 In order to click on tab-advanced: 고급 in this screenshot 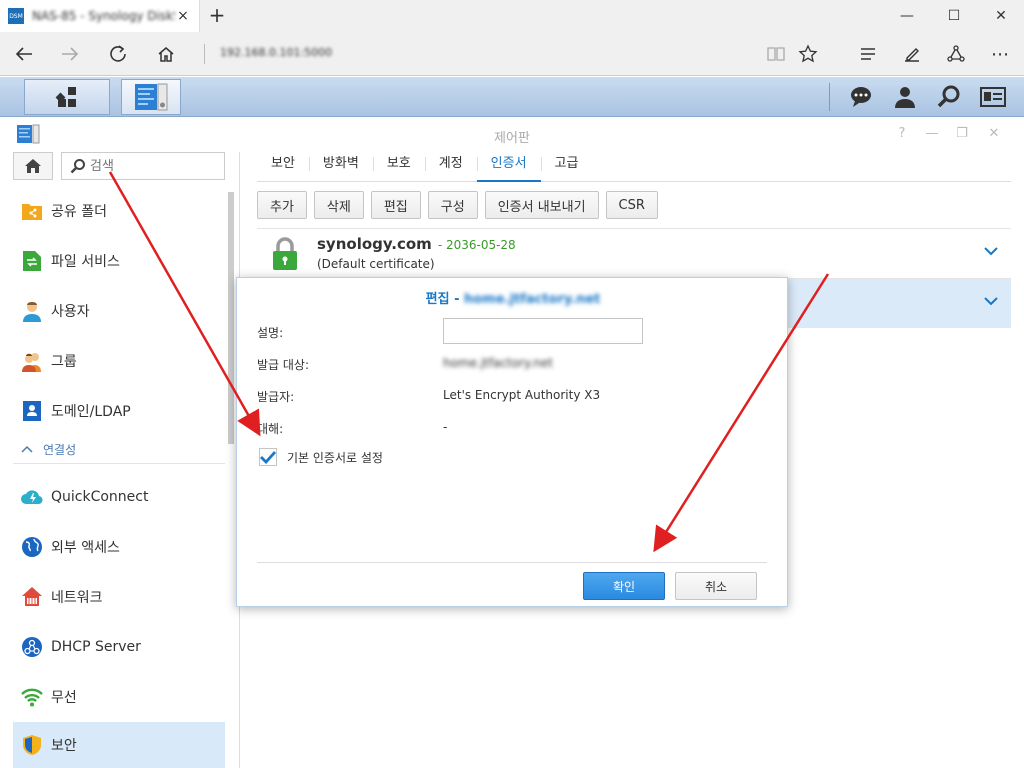, I will do `click(566, 167)`.